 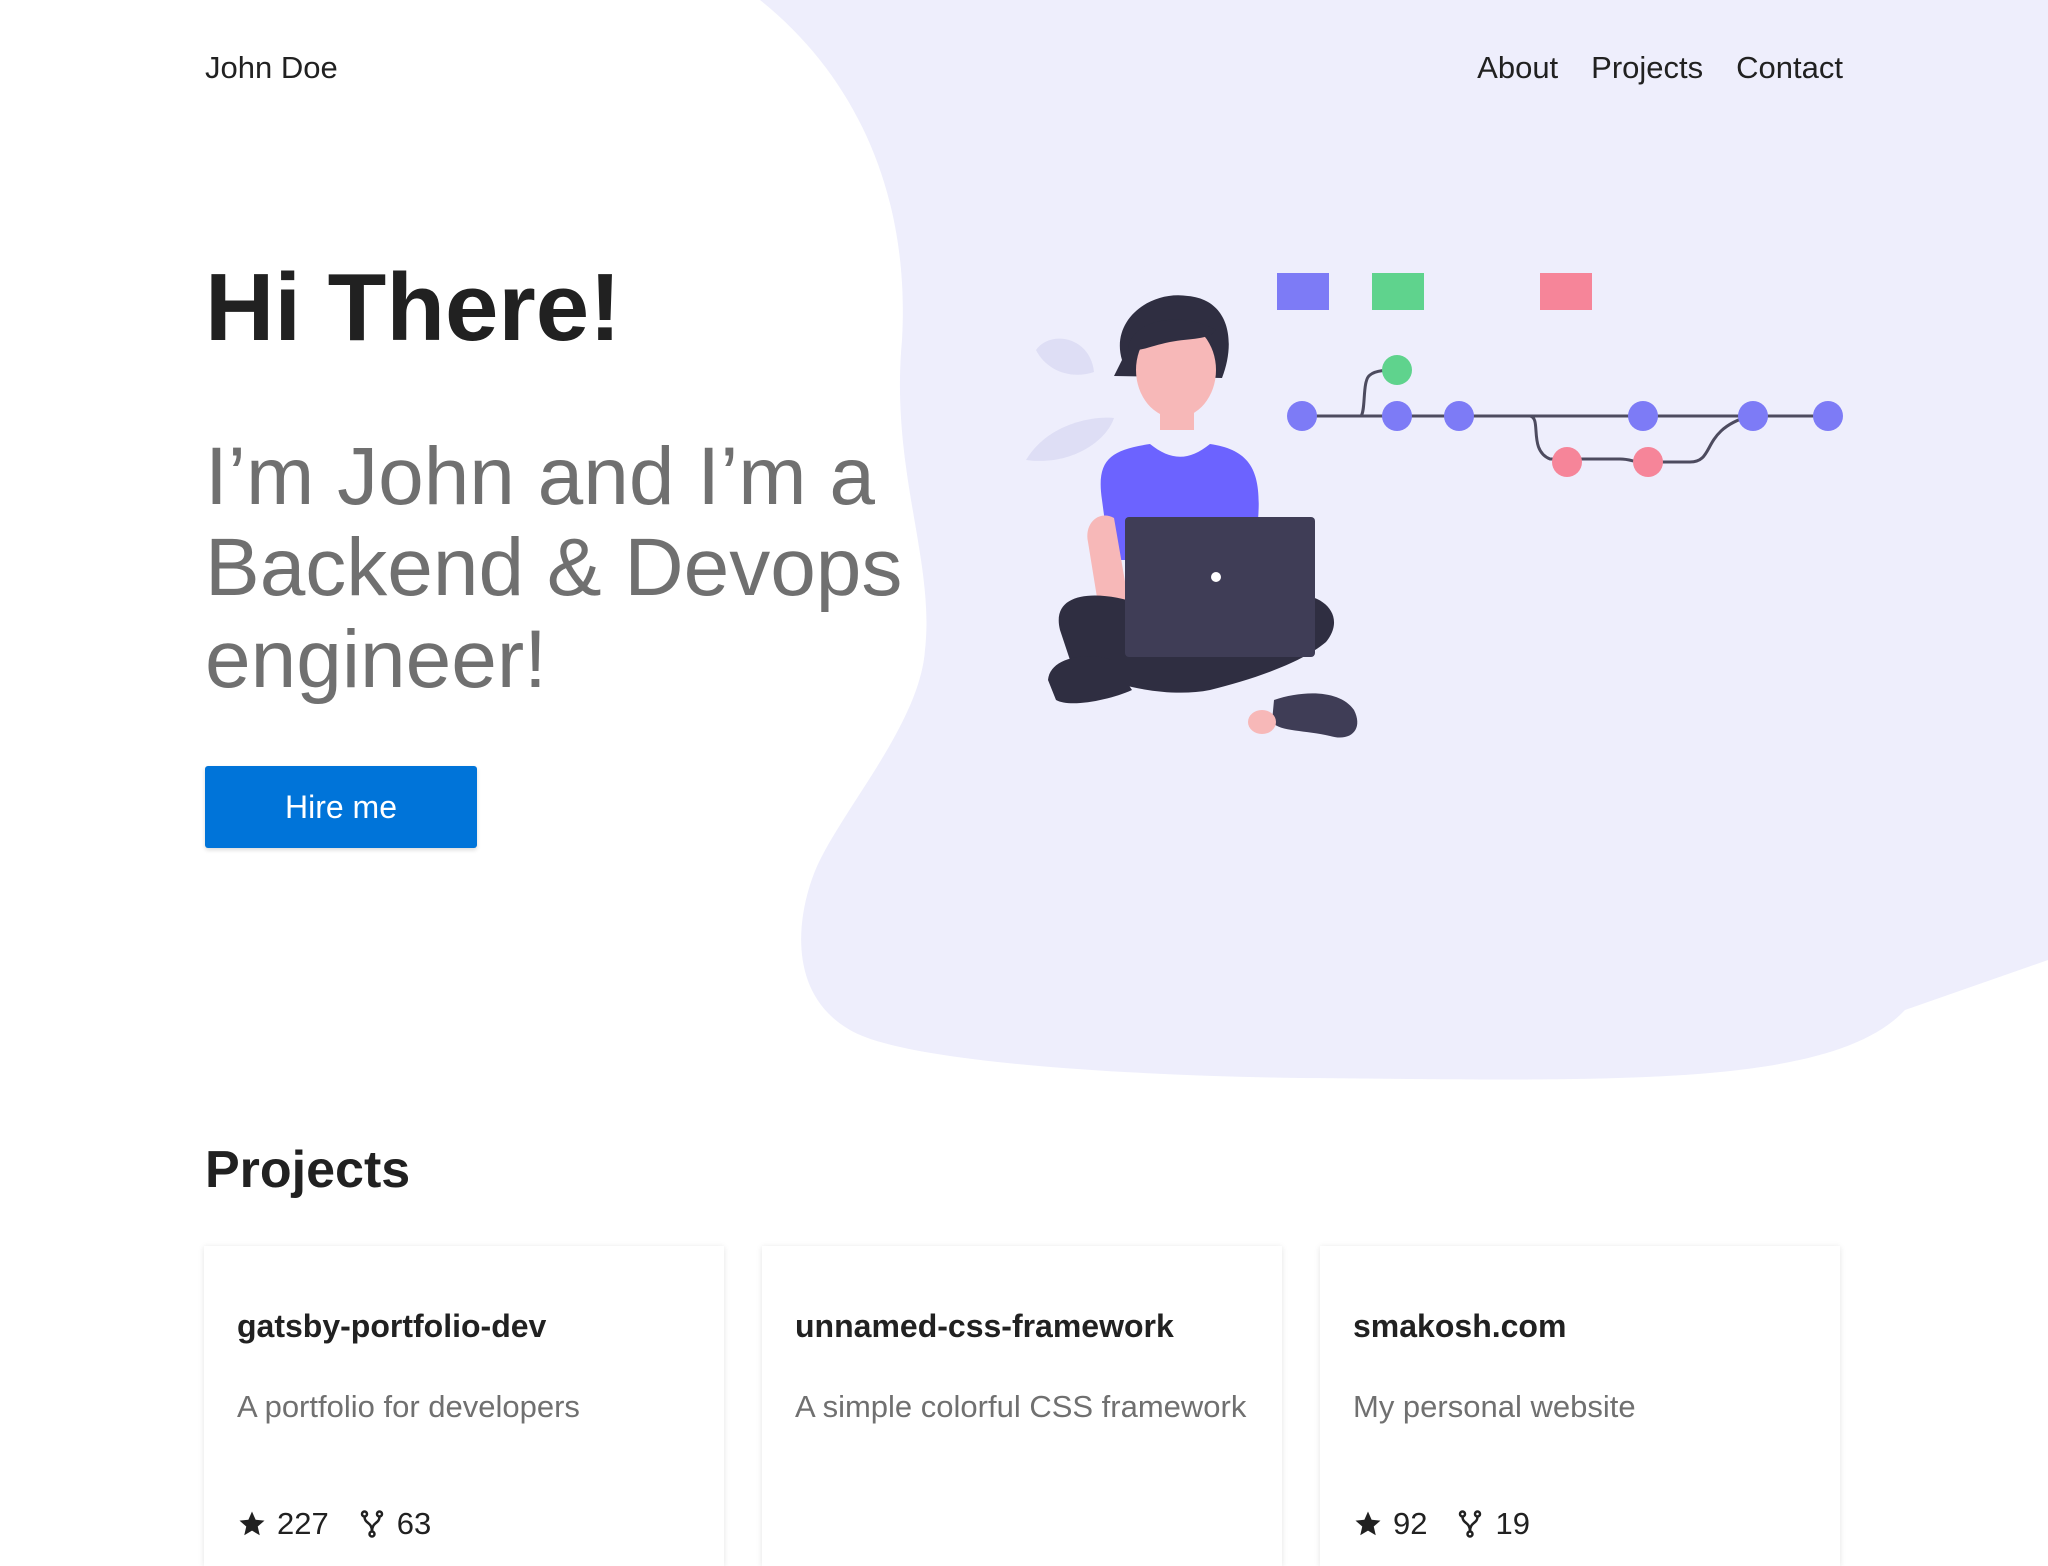 What do you see at coordinates (334, 1524) in the screenshot?
I see `project-stats: 227 63` at bounding box center [334, 1524].